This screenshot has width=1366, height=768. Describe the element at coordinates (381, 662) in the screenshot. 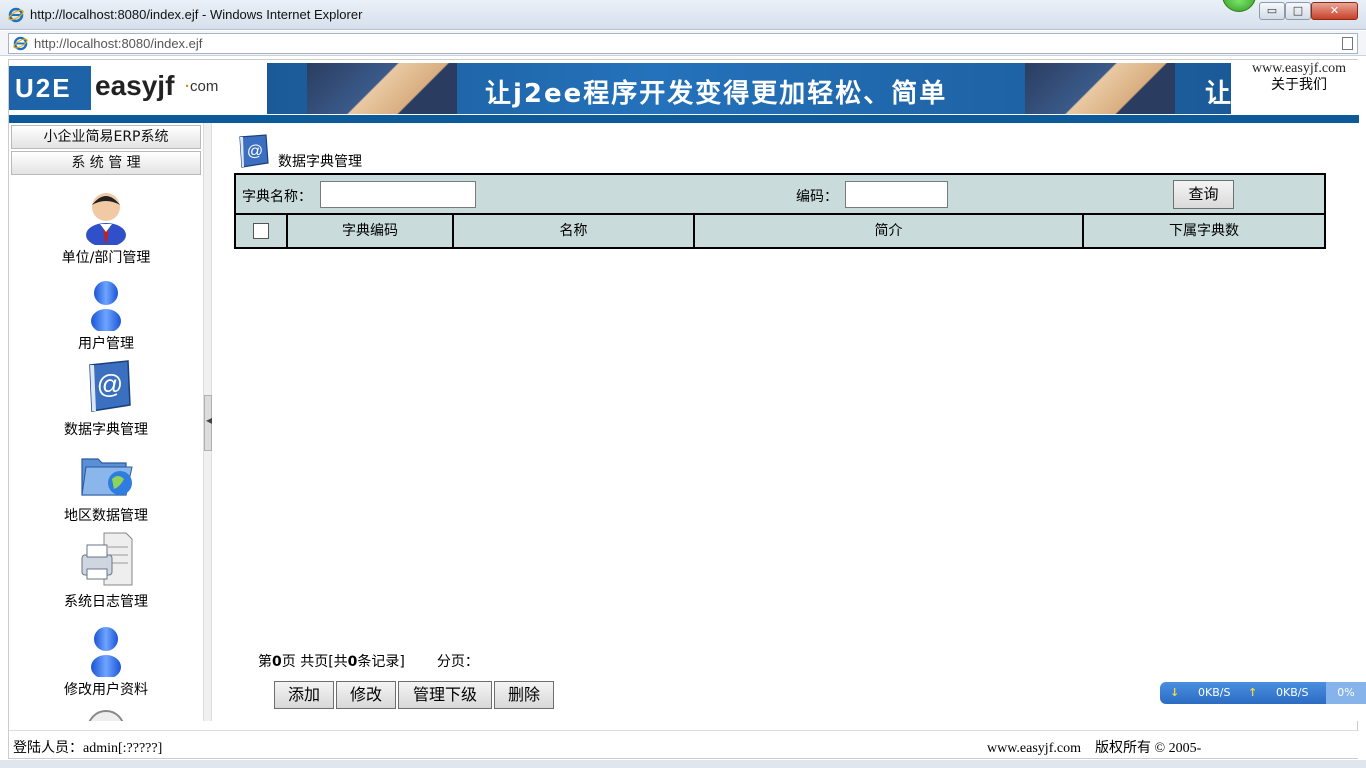

I see `pager-records-suffix: 条记录]` at that location.